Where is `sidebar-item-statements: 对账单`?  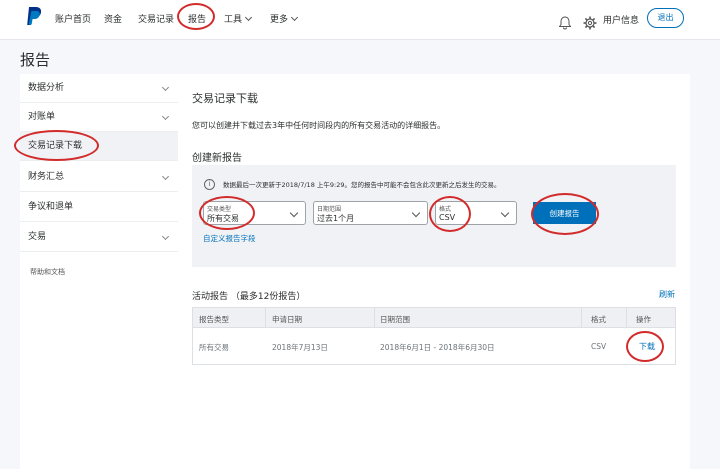
sidebar-item-statements: 对账单 is located at coordinates (99, 117).